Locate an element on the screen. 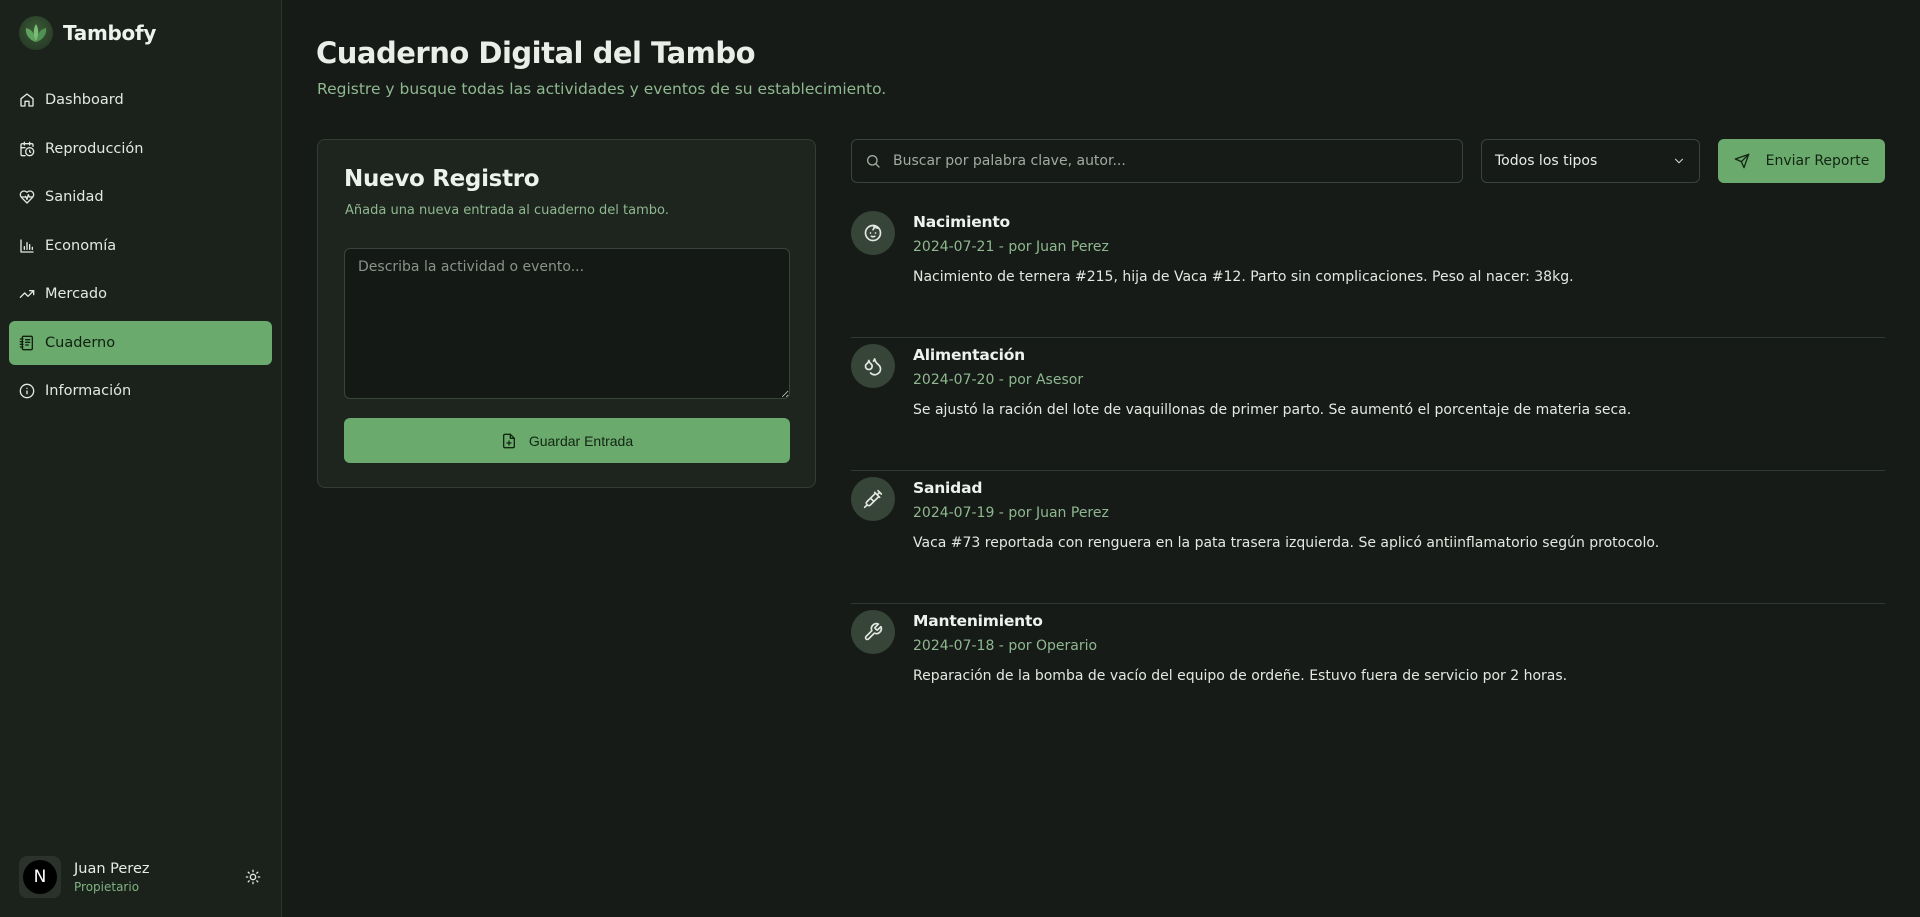 Image resolution: width=1920 pixels, height=917 pixels. type-filter-select: Todos los tipos is located at coordinates (1590, 161).